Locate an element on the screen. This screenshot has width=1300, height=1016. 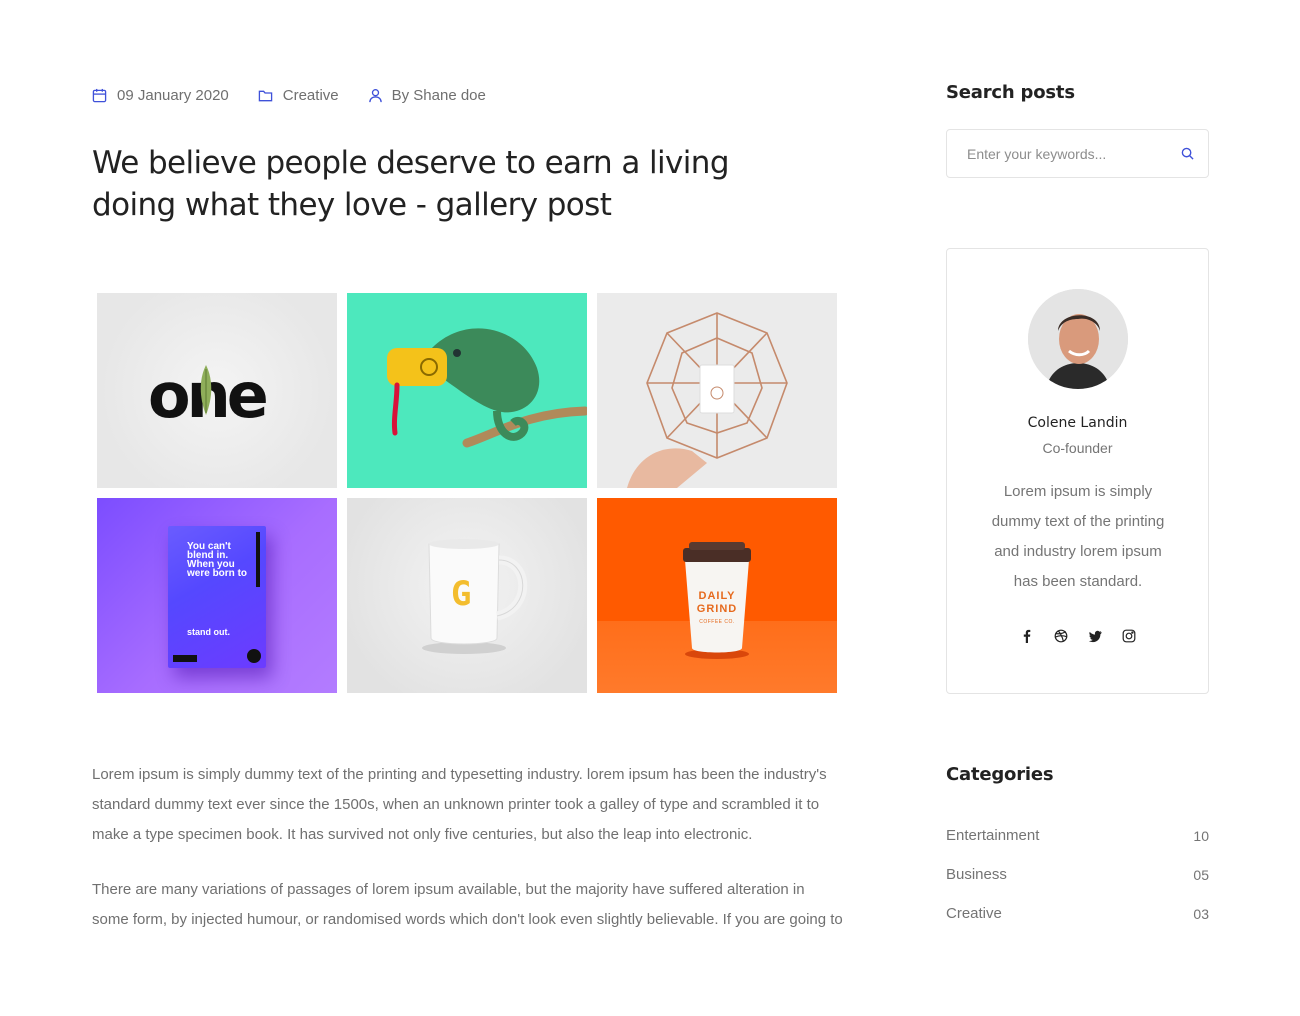
categories-widget-title: Categories is located at coordinates (1000, 774).